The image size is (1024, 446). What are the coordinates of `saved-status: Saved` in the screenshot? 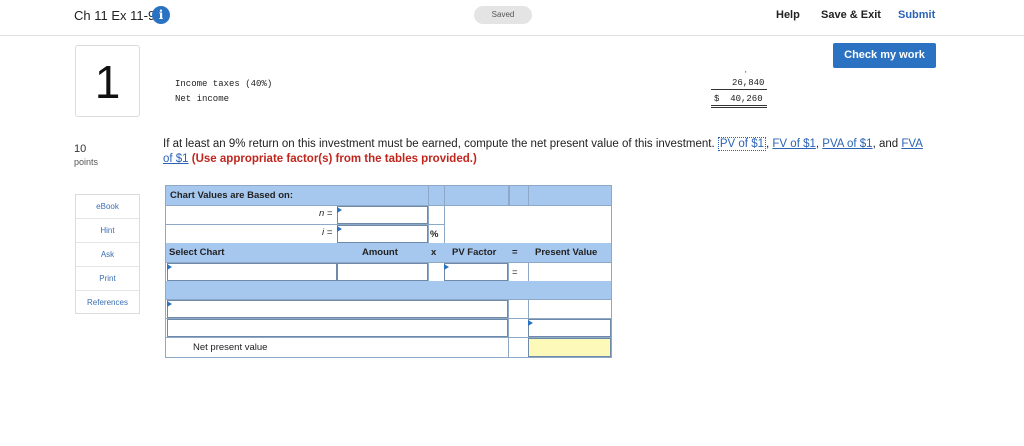 It's located at (503, 15).